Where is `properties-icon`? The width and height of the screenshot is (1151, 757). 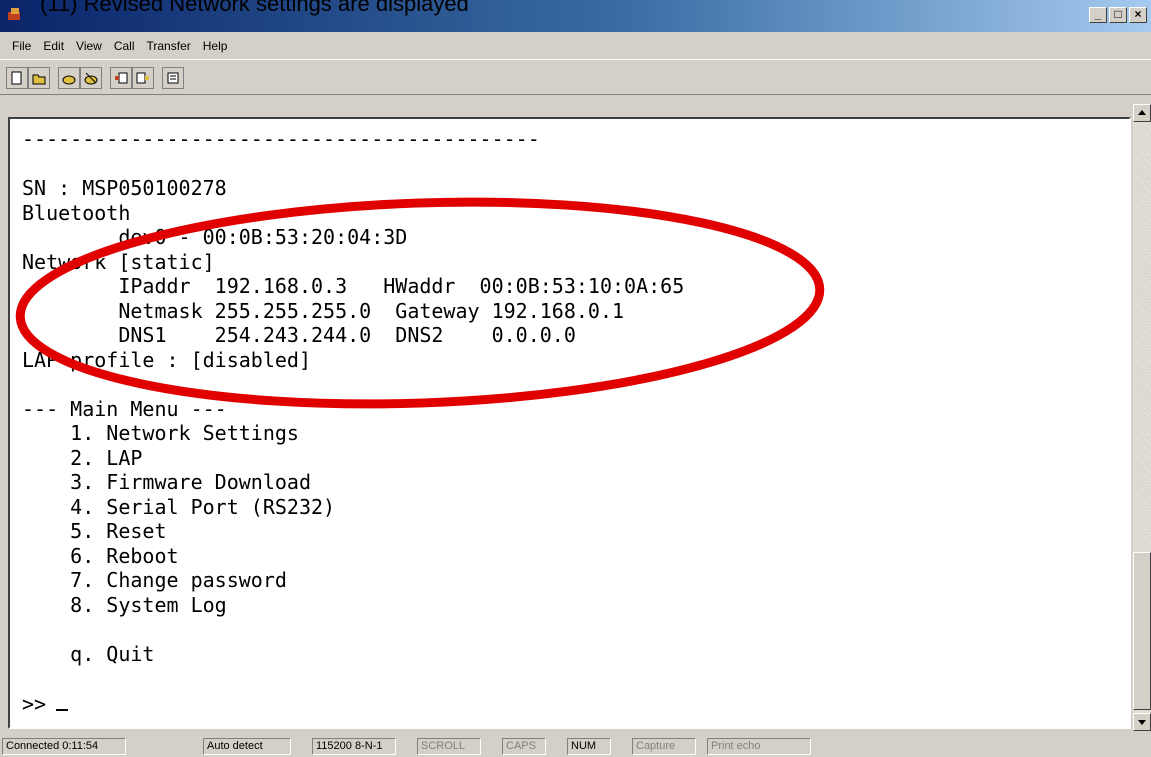
properties-icon is located at coordinates (173, 78).